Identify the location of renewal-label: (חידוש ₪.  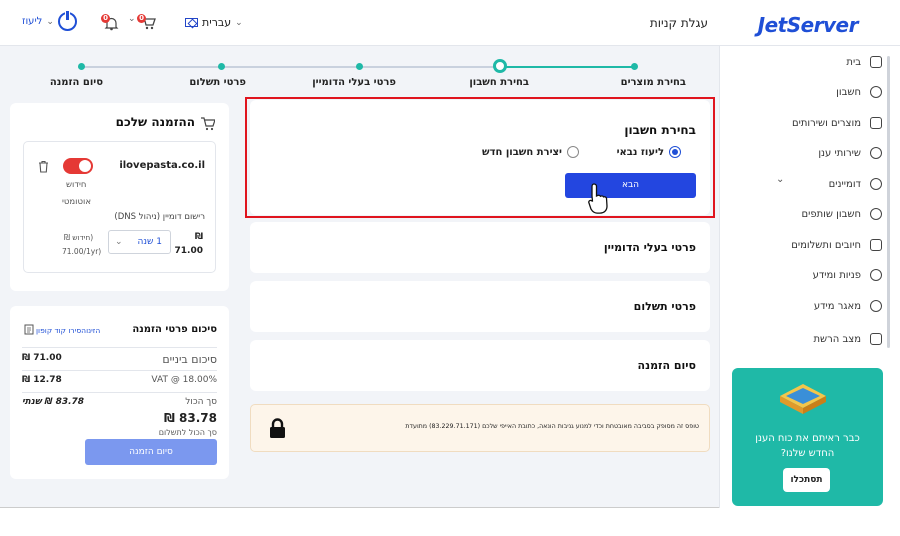
(79, 237).